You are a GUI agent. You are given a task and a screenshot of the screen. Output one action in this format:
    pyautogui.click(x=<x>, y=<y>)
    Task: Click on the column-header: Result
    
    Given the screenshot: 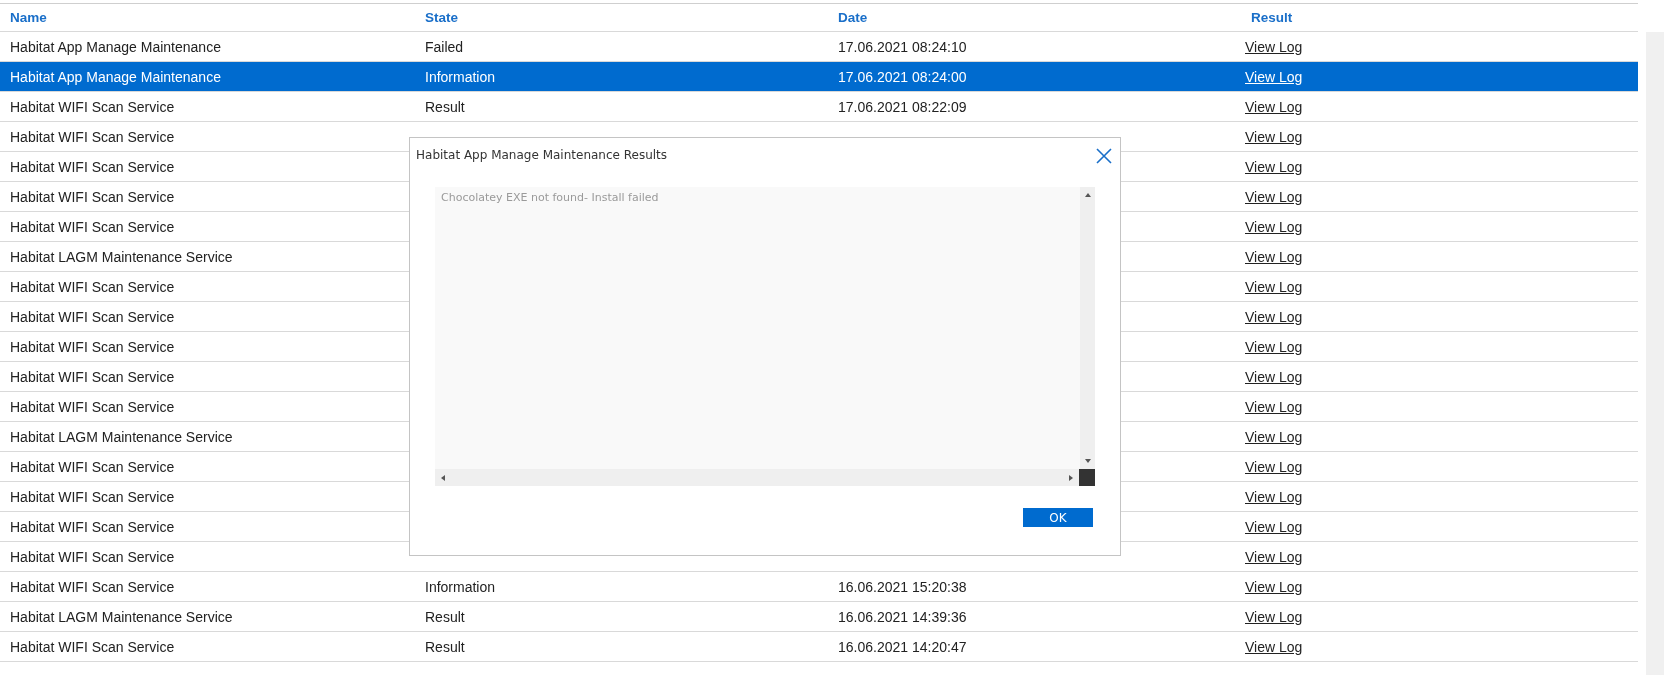 What is the action you would take?
    pyautogui.click(x=1439, y=17)
    